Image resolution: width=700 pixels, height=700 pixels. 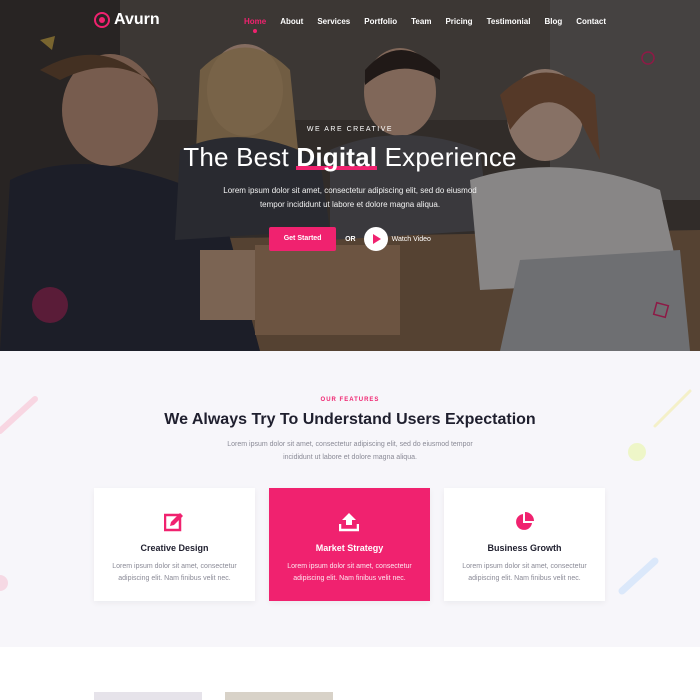 I want to click on features-title-highlight: Understand, so click(x=347, y=419).